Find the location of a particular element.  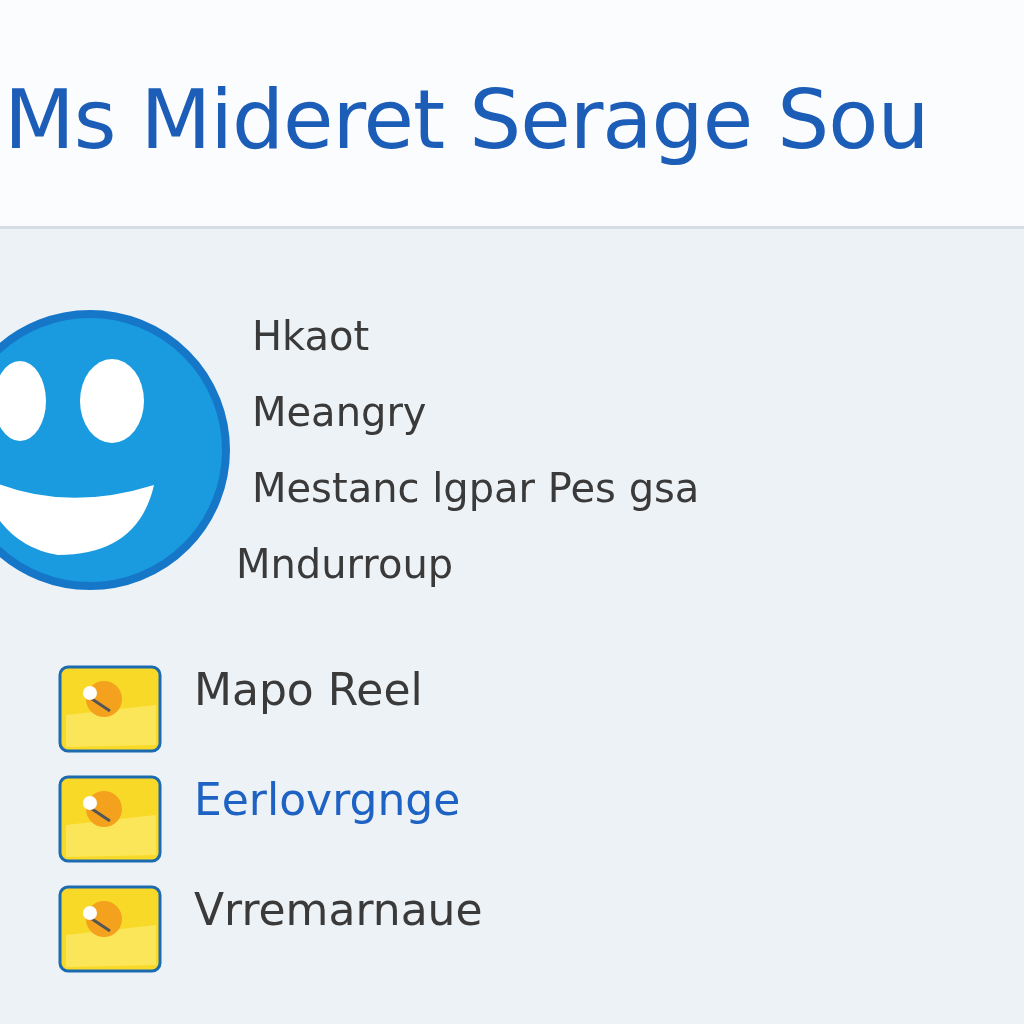

app-link: Eerlovrgnge is located at coordinates (327, 799).